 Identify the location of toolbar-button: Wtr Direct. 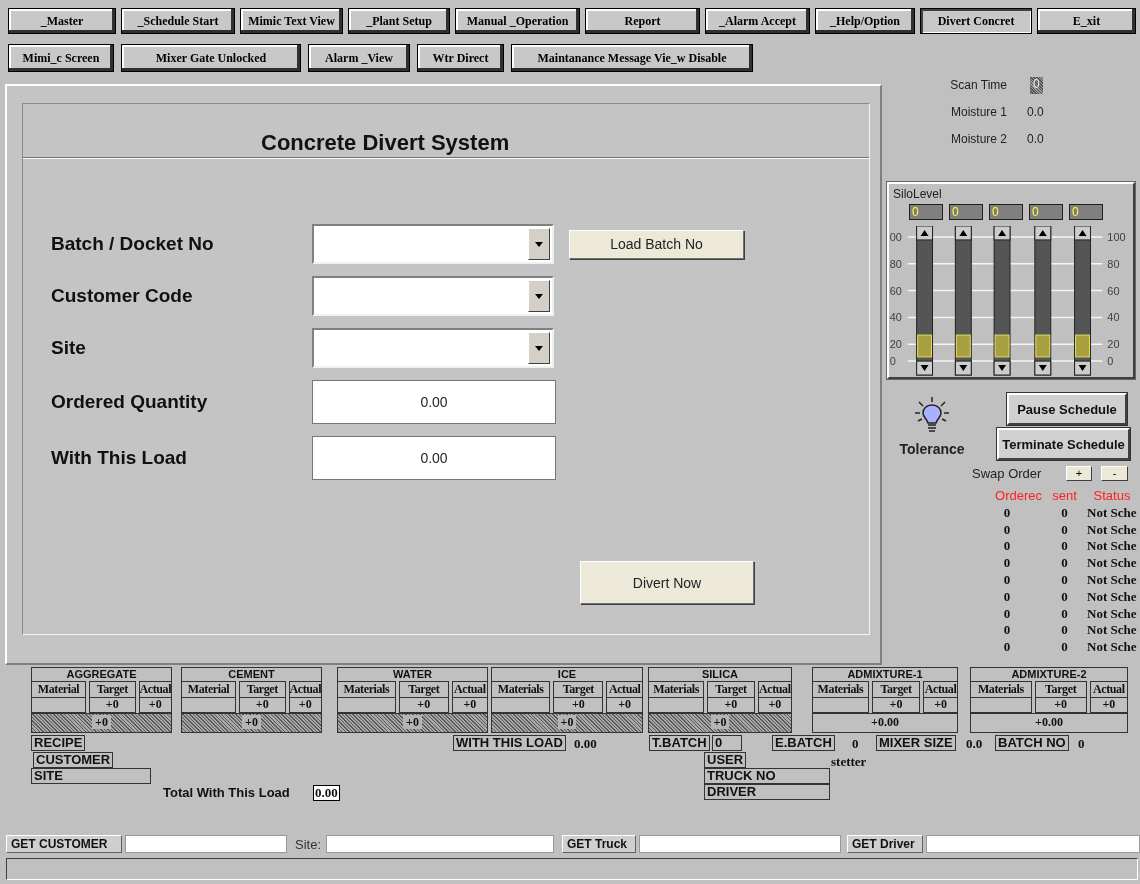
(460, 58).